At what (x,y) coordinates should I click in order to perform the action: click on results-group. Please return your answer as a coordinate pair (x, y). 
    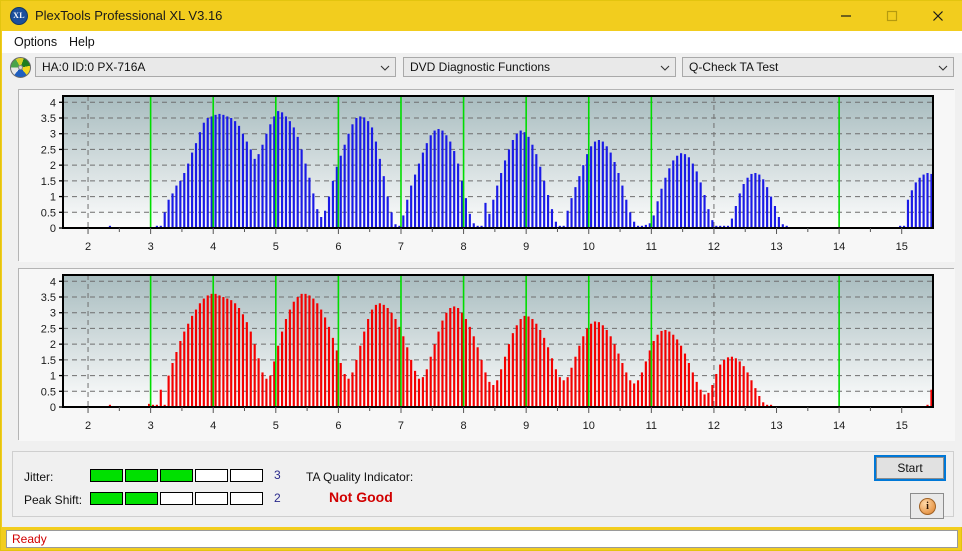
    Looking at the image, I should click on (483, 484).